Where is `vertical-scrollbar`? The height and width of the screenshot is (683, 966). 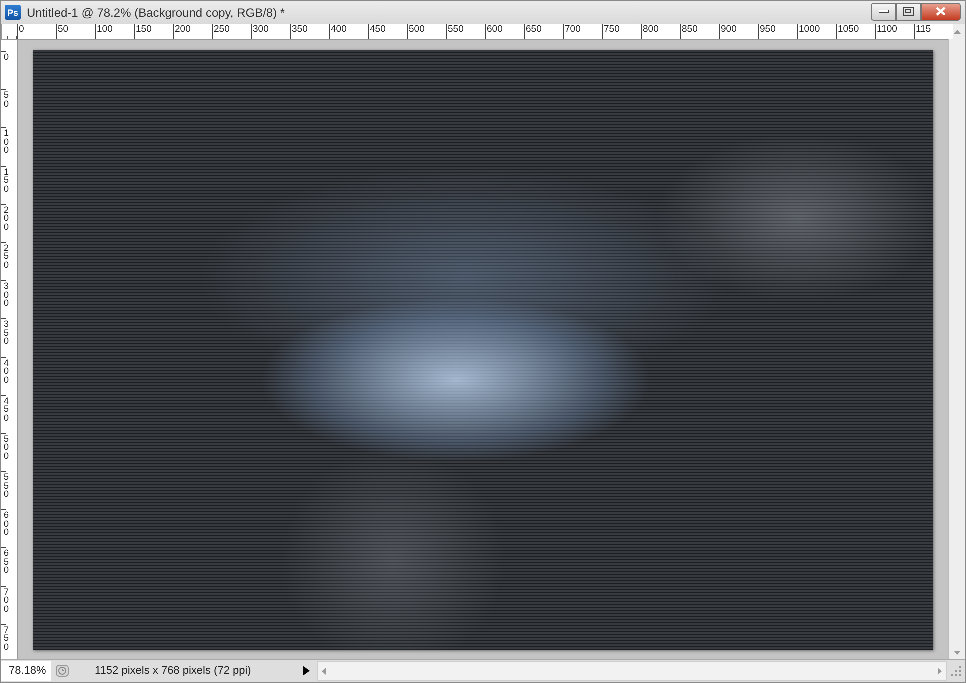 vertical-scrollbar is located at coordinates (956, 341).